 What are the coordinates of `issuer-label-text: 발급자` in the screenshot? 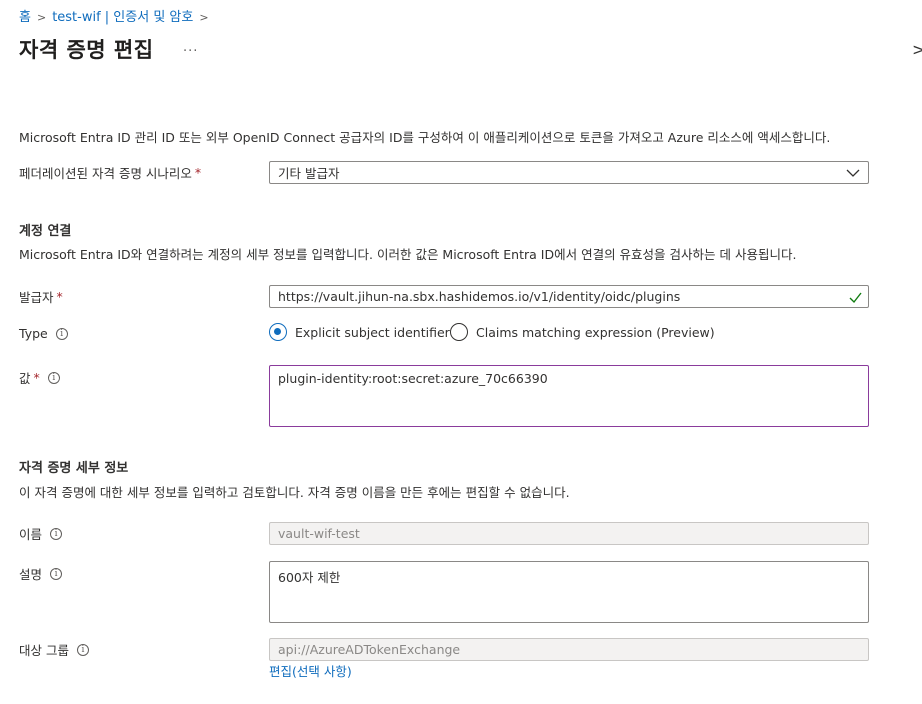 It's located at (36, 297).